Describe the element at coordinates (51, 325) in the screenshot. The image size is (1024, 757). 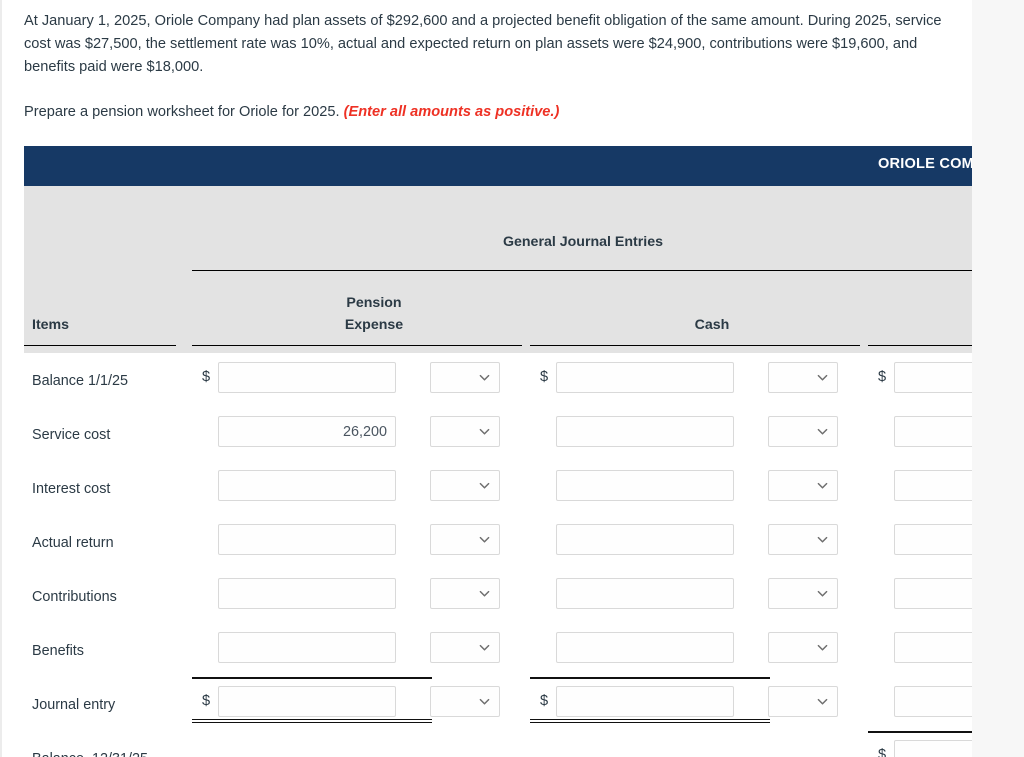
I see `column-header-items: Items` at that location.